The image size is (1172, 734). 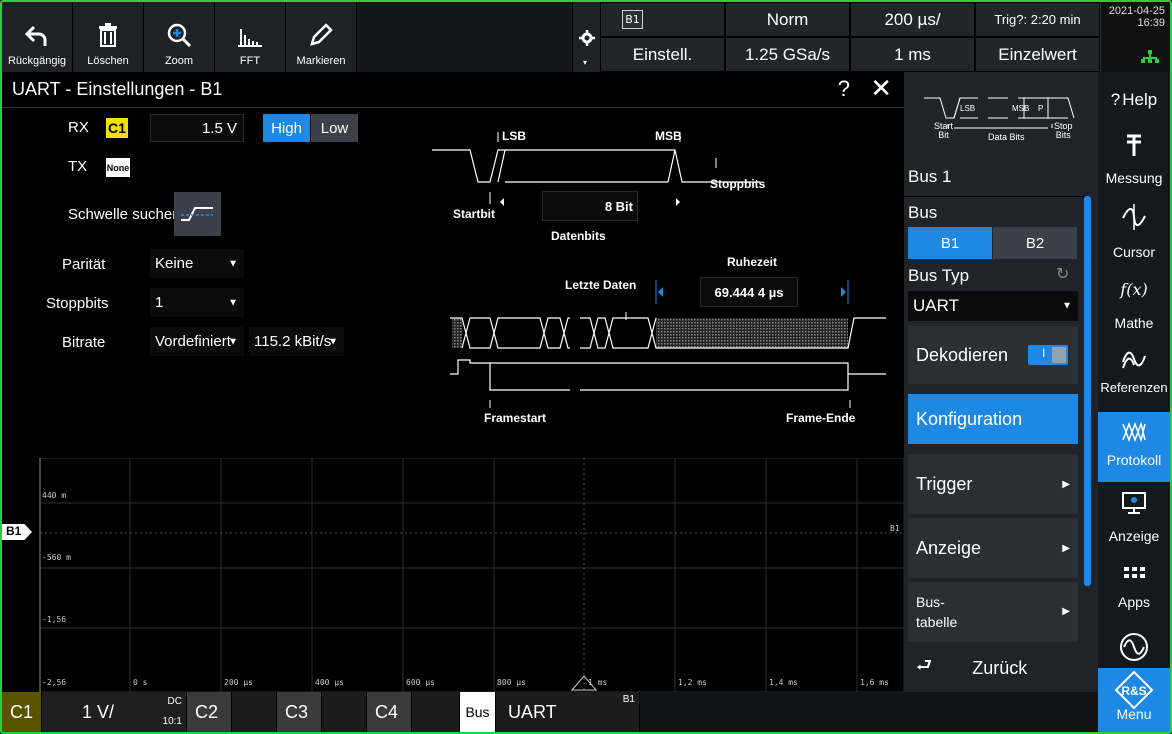 I want to click on x-label-3: 600 µs, so click(x=420, y=682).